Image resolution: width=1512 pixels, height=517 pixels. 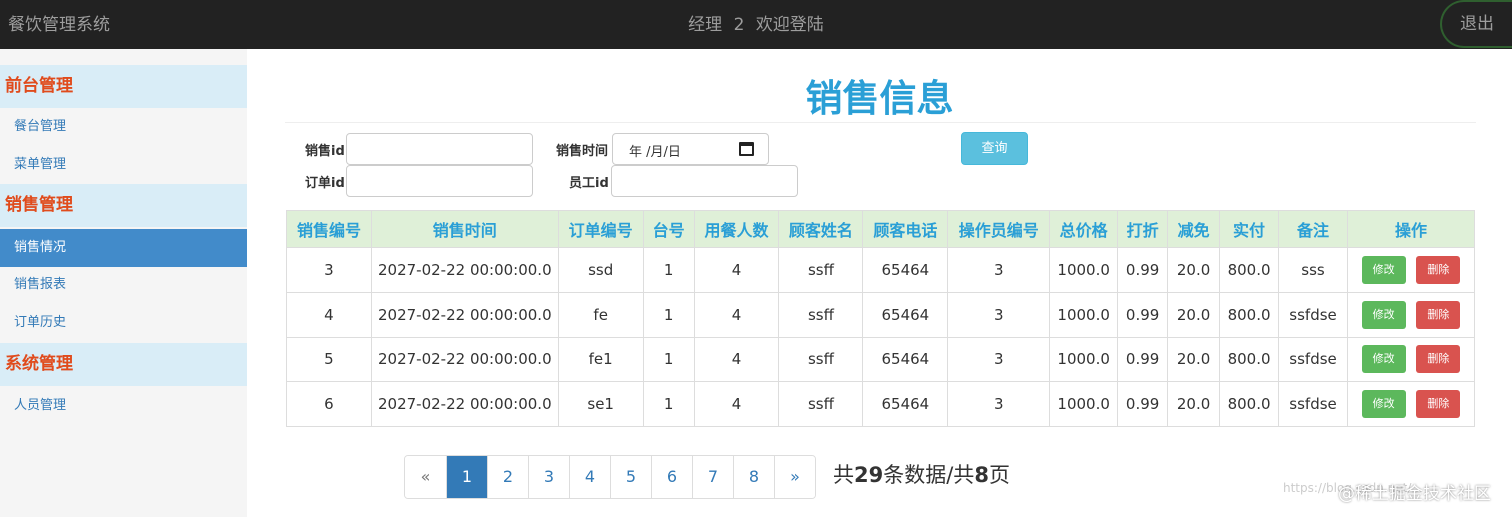 I want to click on user-role: 经理, so click(x=705, y=25).